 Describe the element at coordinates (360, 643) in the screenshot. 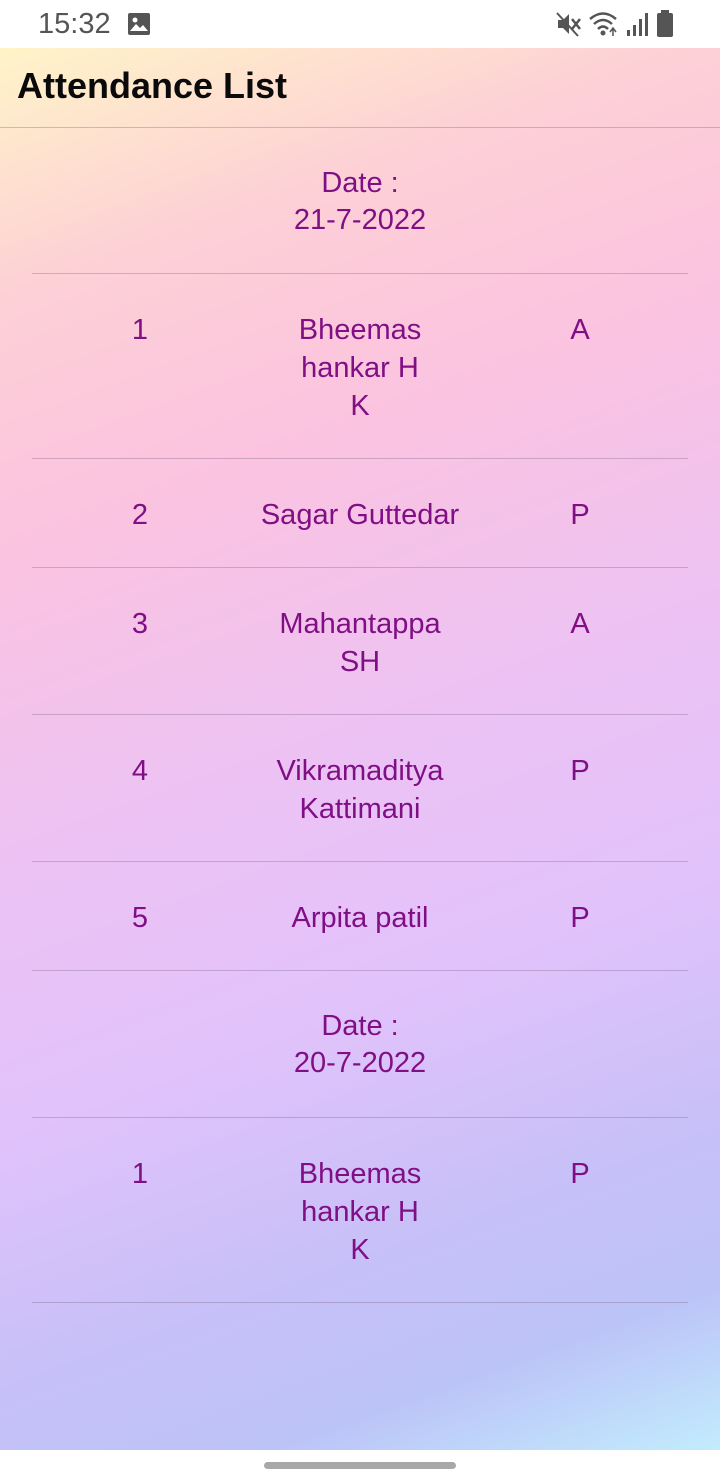

I see `student-name: Mahantappa SH` at that location.